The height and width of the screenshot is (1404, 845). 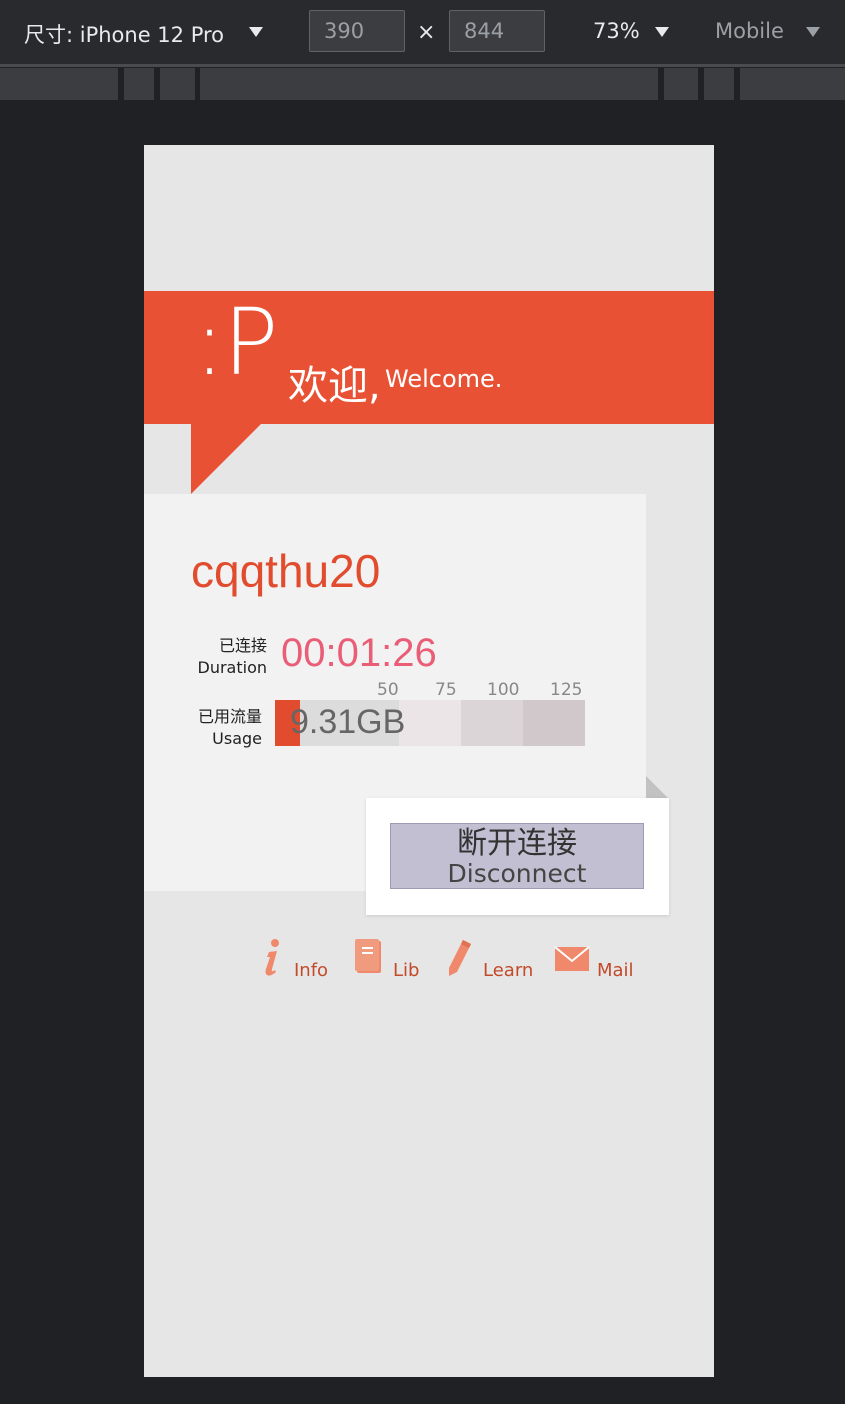 I want to click on usage-value: 9.31GB, so click(x=348, y=722).